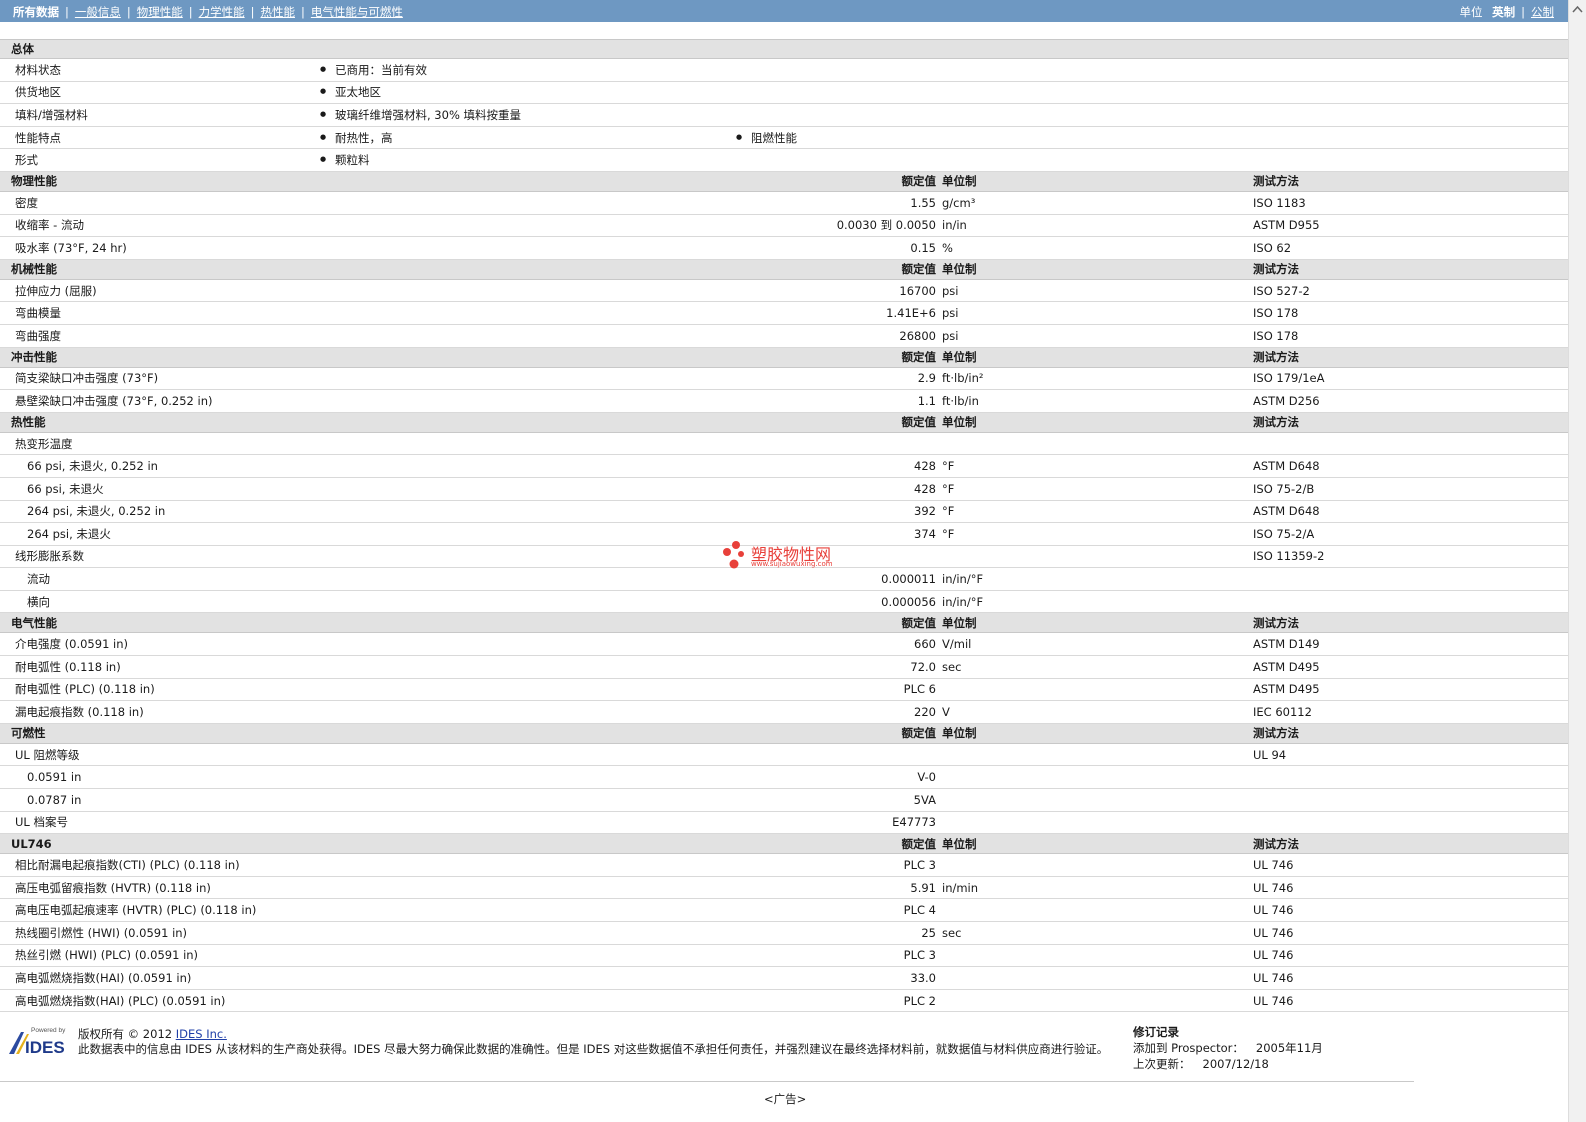  What do you see at coordinates (1503, 12) in the screenshot?
I see `unit-imperial: 英制` at bounding box center [1503, 12].